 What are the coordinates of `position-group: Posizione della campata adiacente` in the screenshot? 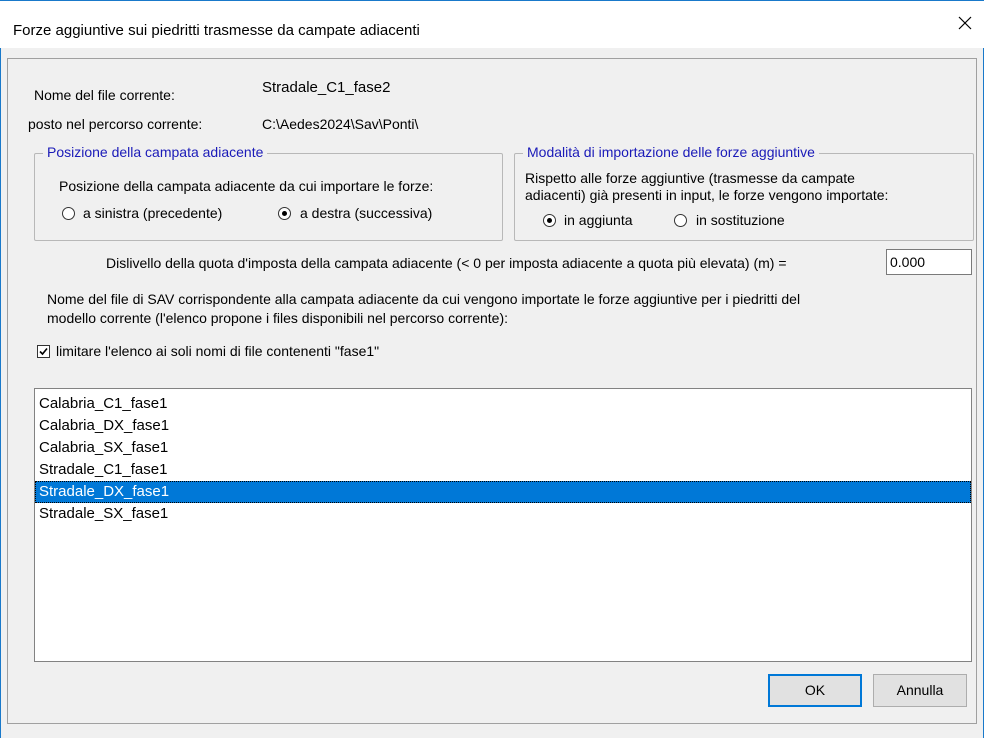 It's located at (268, 192).